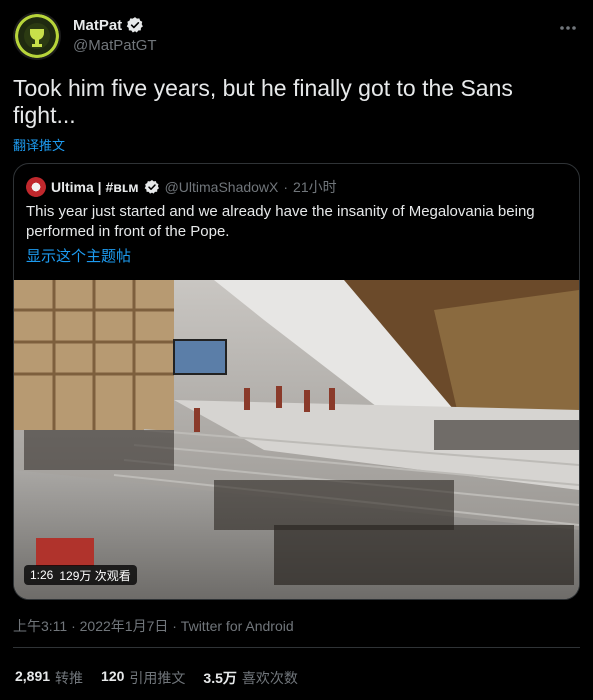 Image resolution: width=593 pixels, height=700 pixels. I want to click on likes-count: 3.5万, so click(220, 678).